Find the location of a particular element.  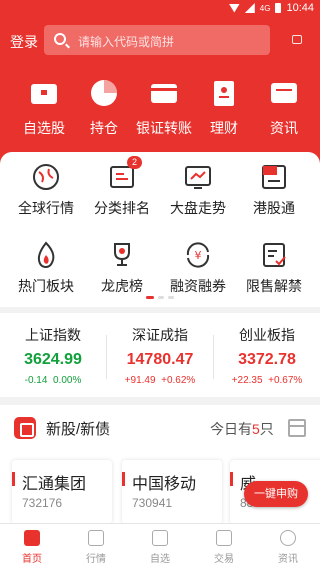

grid-item-lockup-expiry: 限售解禁 is located at coordinates (274, 268).